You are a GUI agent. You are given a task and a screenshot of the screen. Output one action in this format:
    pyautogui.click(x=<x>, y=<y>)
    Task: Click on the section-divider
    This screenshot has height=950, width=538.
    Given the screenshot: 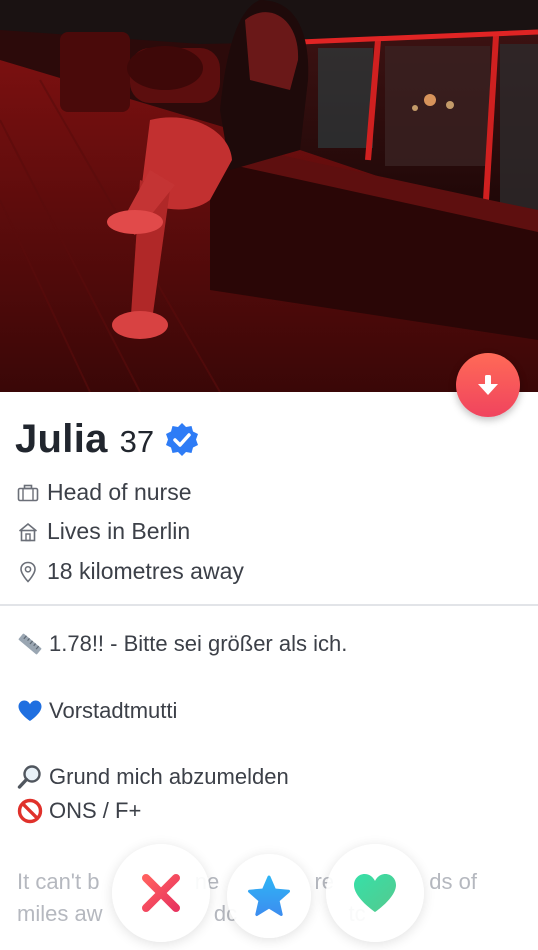 What is the action you would take?
    pyautogui.click(x=269, y=605)
    